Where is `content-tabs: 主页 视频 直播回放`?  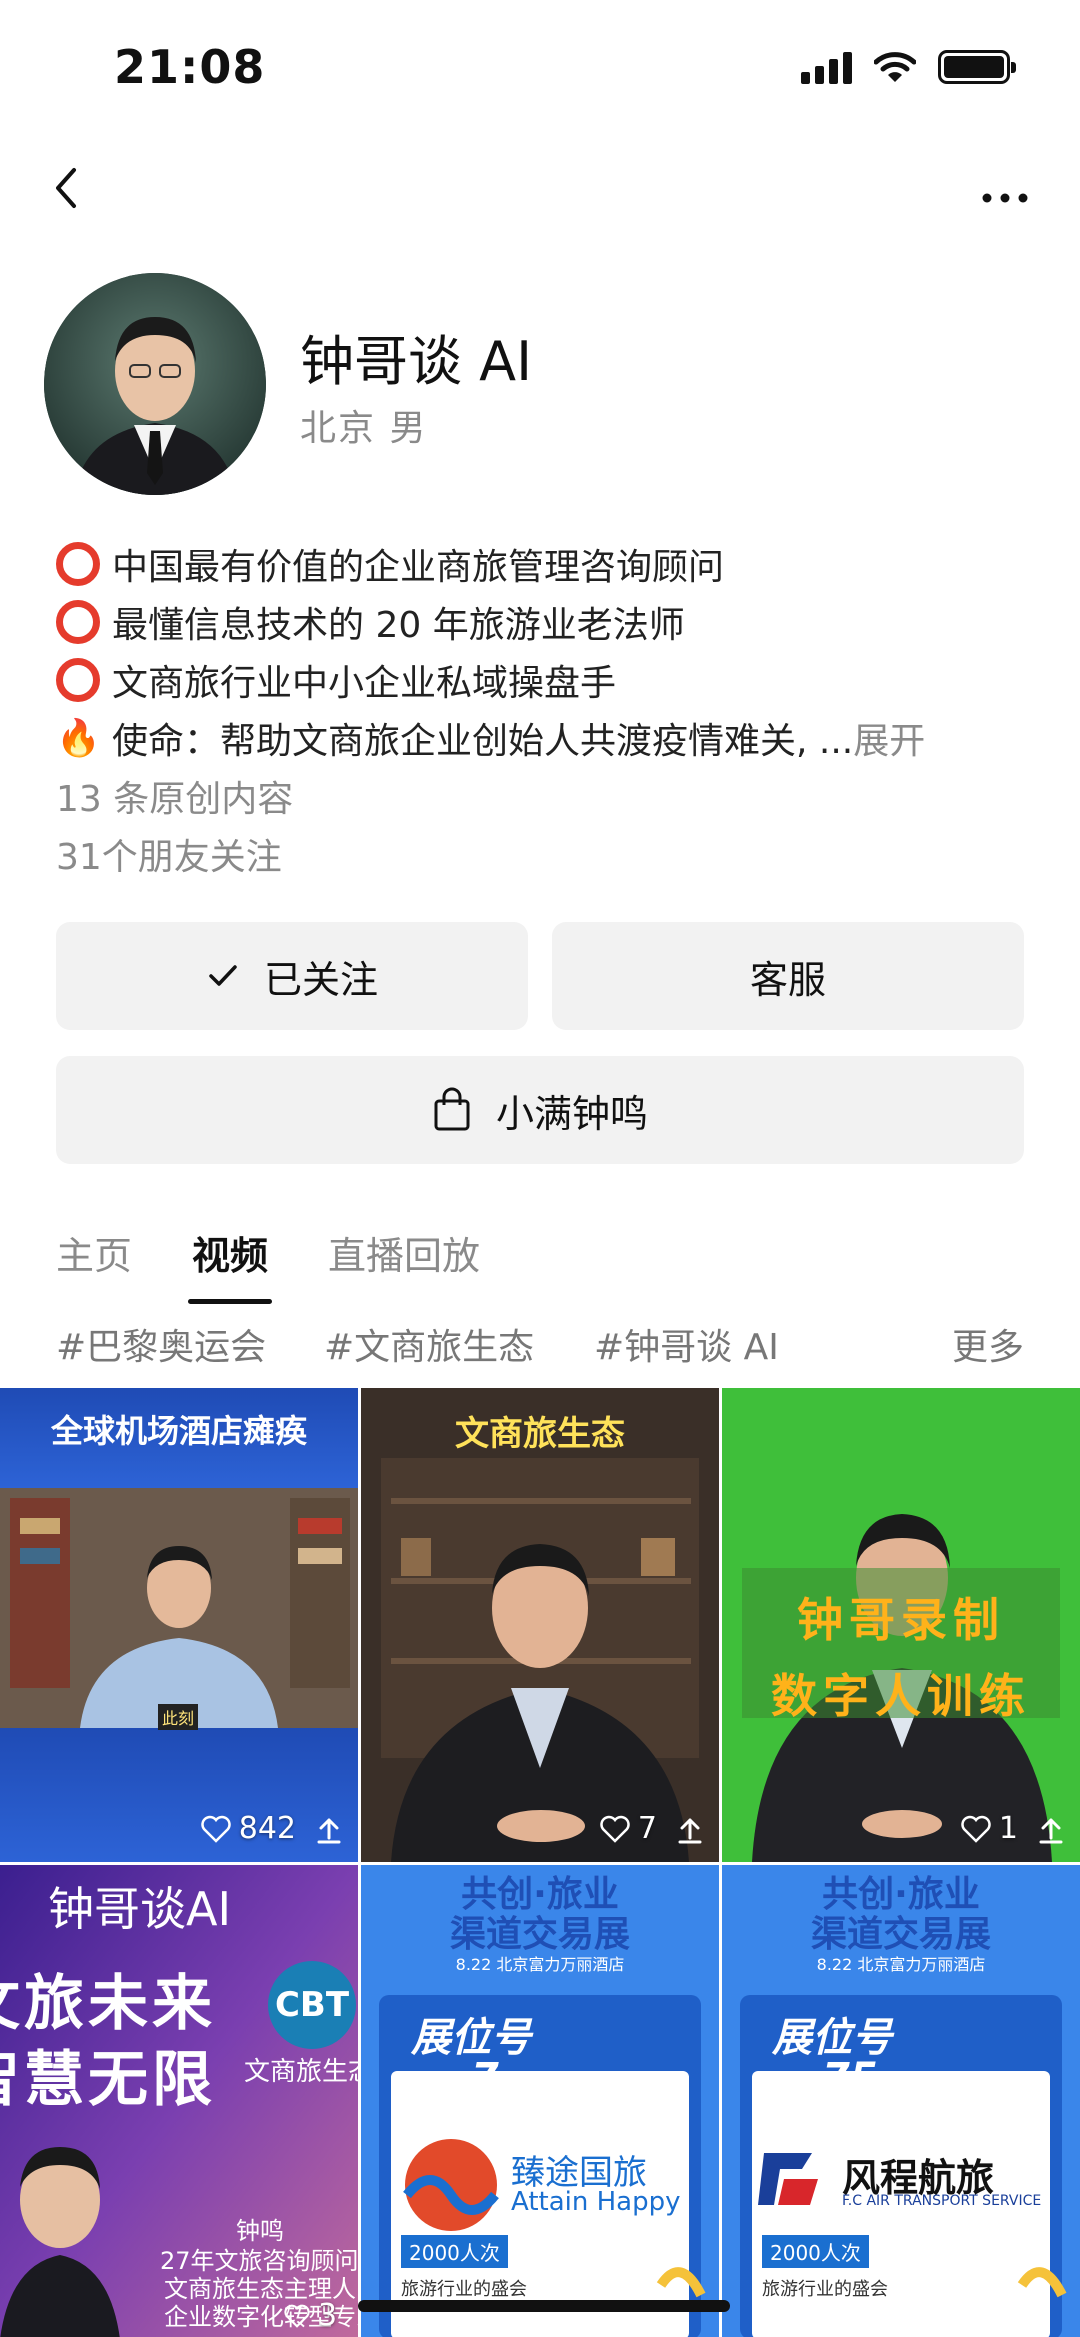
content-tabs: 主页 视频 直播回放 is located at coordinates (268, 1264).